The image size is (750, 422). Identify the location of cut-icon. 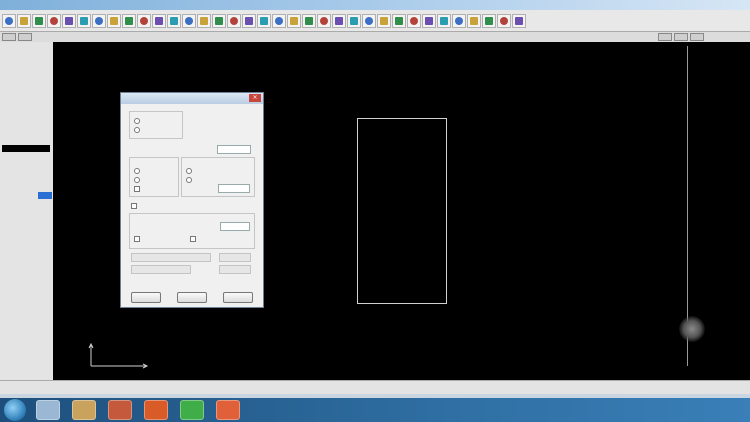
(99, 20).